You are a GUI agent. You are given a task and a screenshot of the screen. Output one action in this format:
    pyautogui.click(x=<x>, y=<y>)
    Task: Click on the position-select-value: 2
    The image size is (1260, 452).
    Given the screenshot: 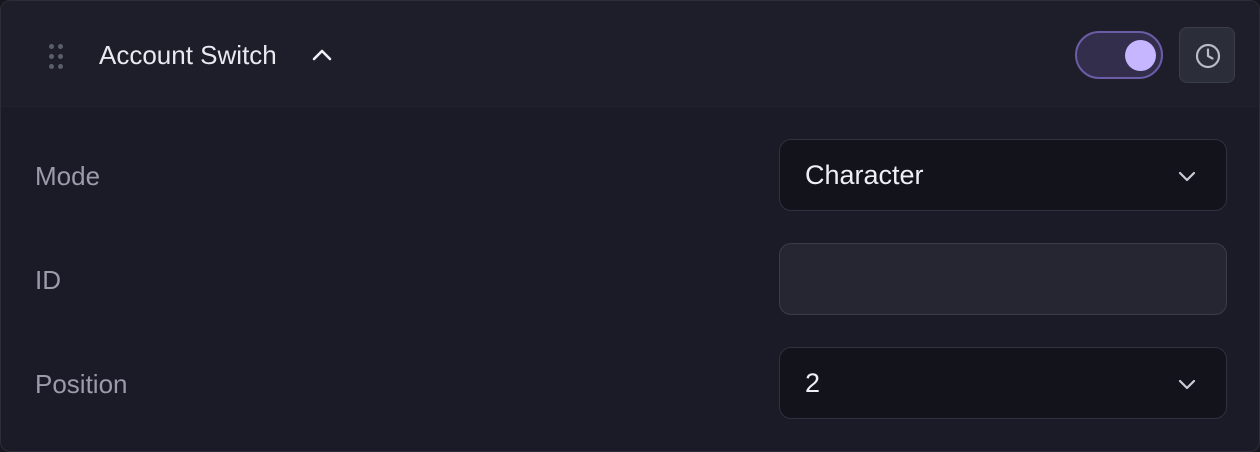 What is the action you would take?
    pyautogui.click(x=813, y=383)
    